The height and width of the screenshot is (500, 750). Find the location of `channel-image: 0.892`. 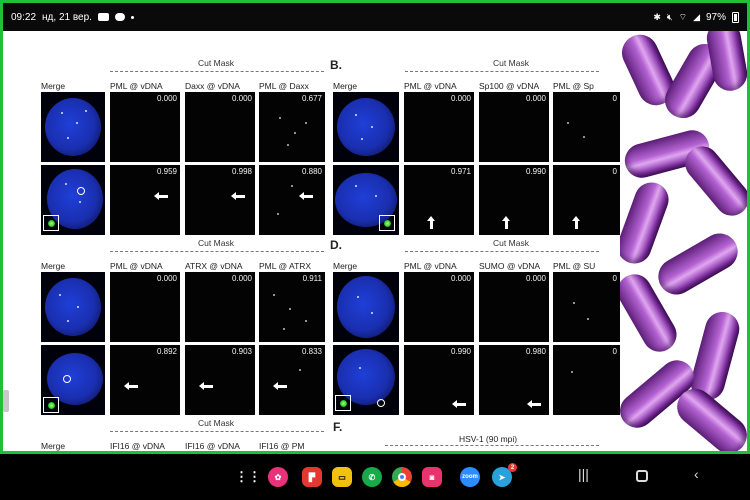

channel-image: 0.892 is located at coordinates (145, 380).